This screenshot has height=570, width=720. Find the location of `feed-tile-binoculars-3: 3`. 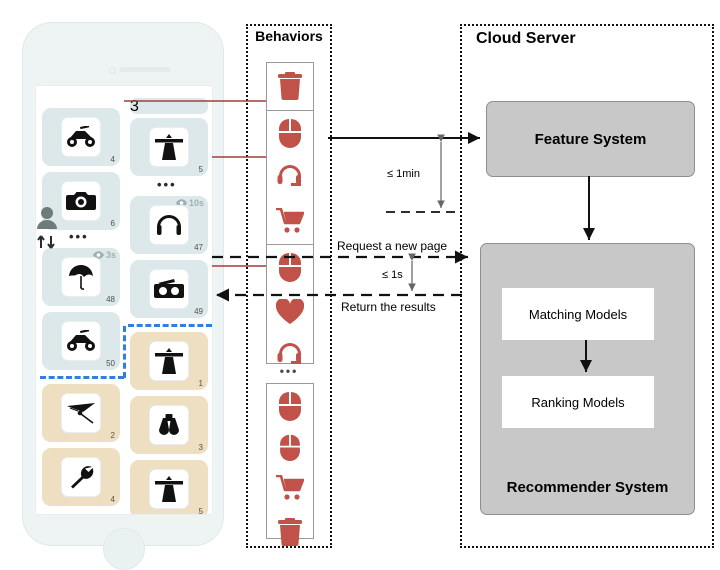

feed-tile-binoculars-3: 3 is located at coordinates (169, 425).